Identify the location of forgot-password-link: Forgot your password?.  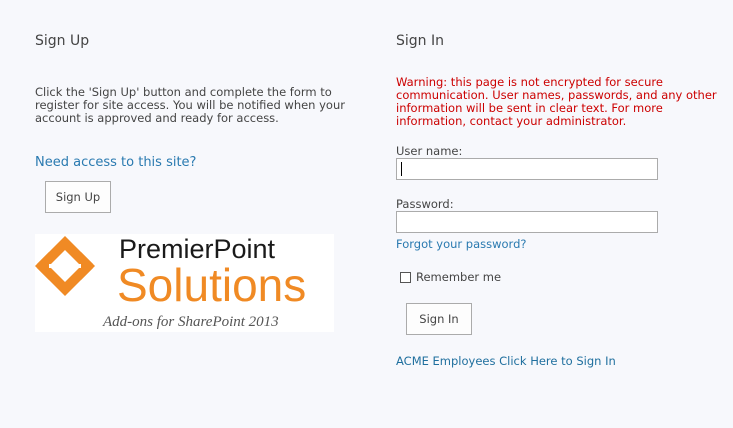
(461, 244).